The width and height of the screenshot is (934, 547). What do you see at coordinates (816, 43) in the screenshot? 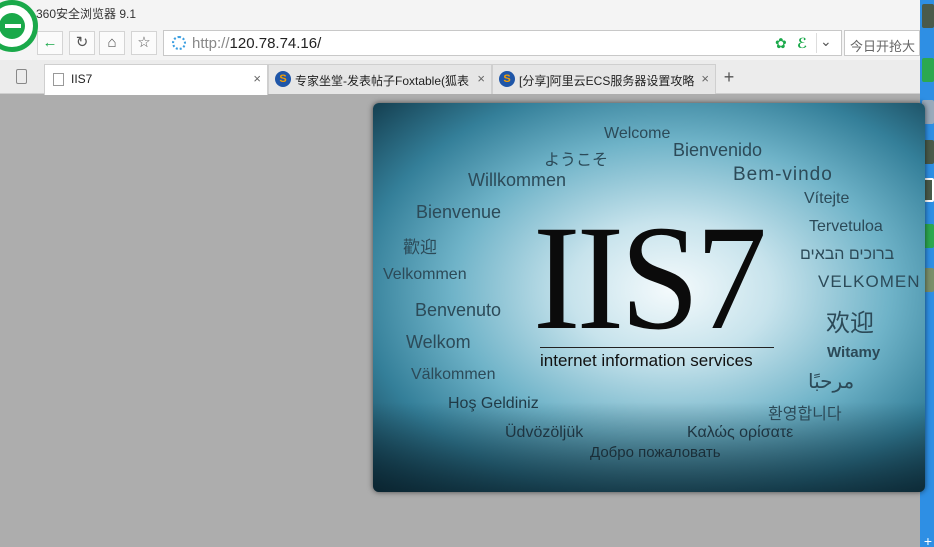
I see `address-divider` at bounding box center [816, 43].